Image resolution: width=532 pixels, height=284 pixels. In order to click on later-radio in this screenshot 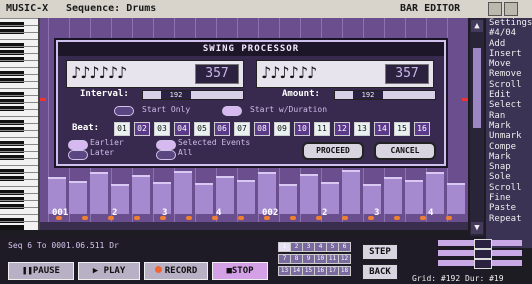, I will do `click(78, 155)`.